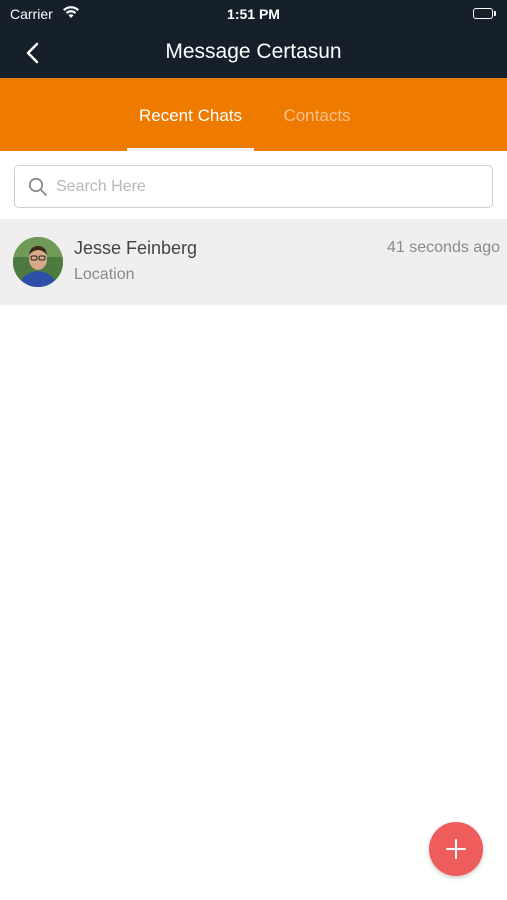  I want to click on chat-list-item: Jesse Feinberg Location 41 seconds ago, so click(253, 262).